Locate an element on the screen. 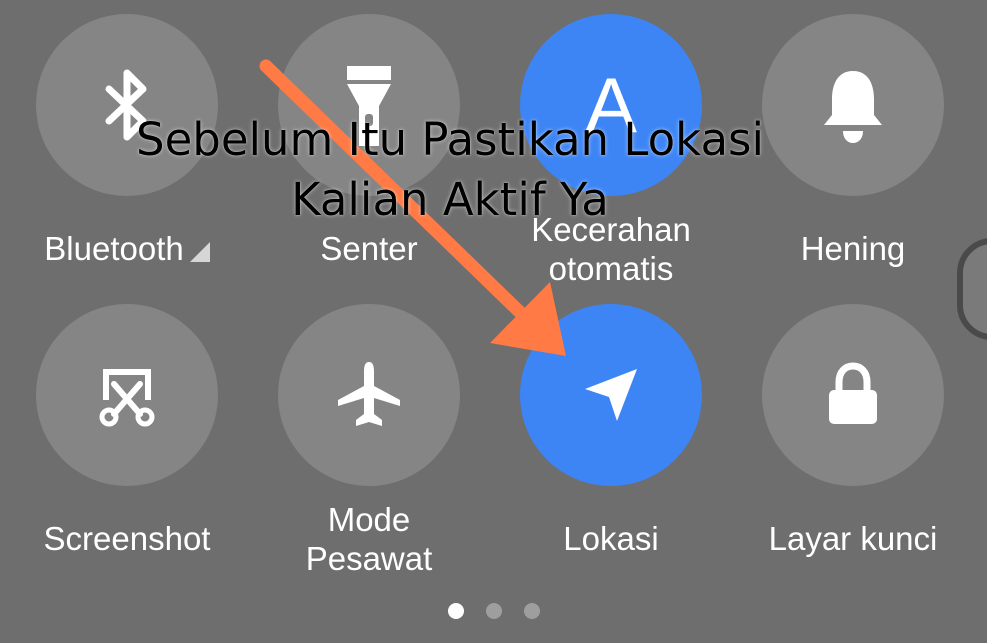  lock-screen-toggle is located at coordinates (853, 395).